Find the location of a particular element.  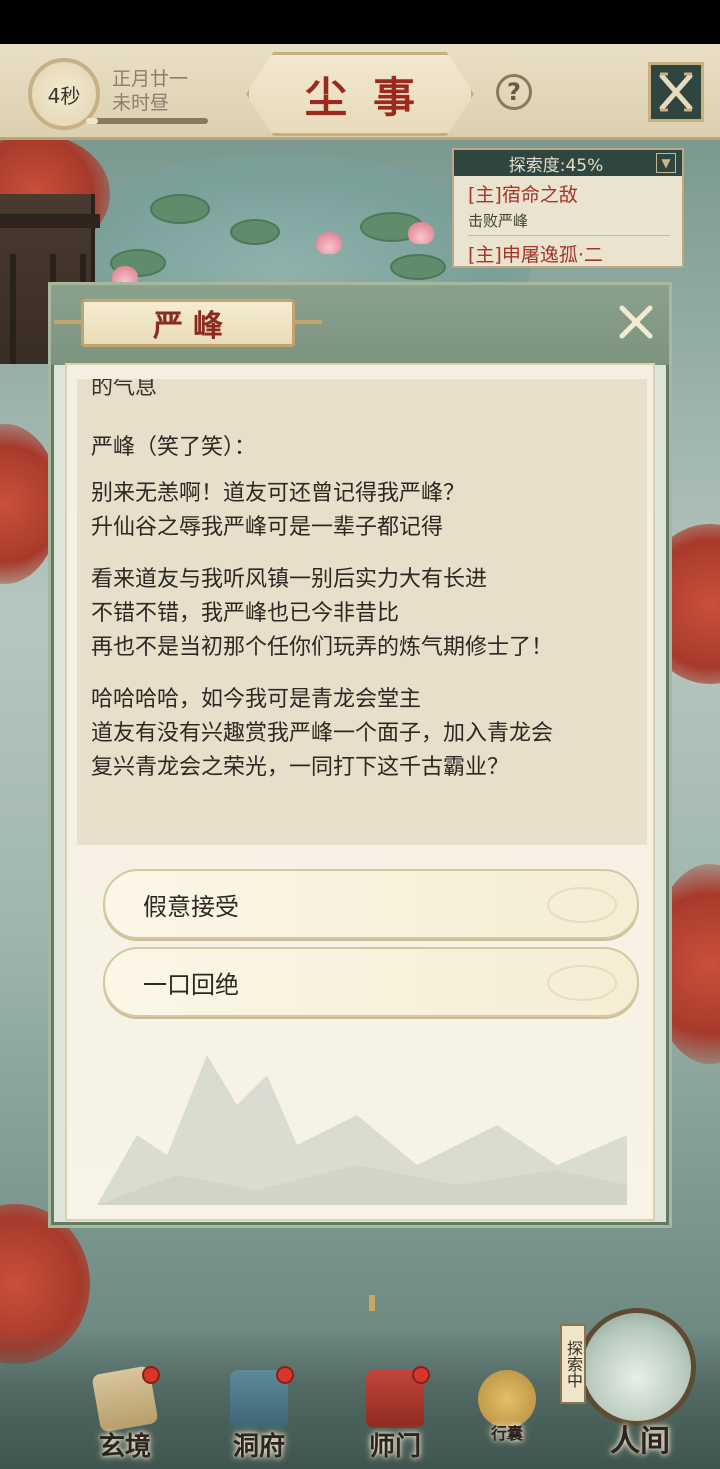

speaker-name-plaque: 严峰 is located at coordinates (188, 323).